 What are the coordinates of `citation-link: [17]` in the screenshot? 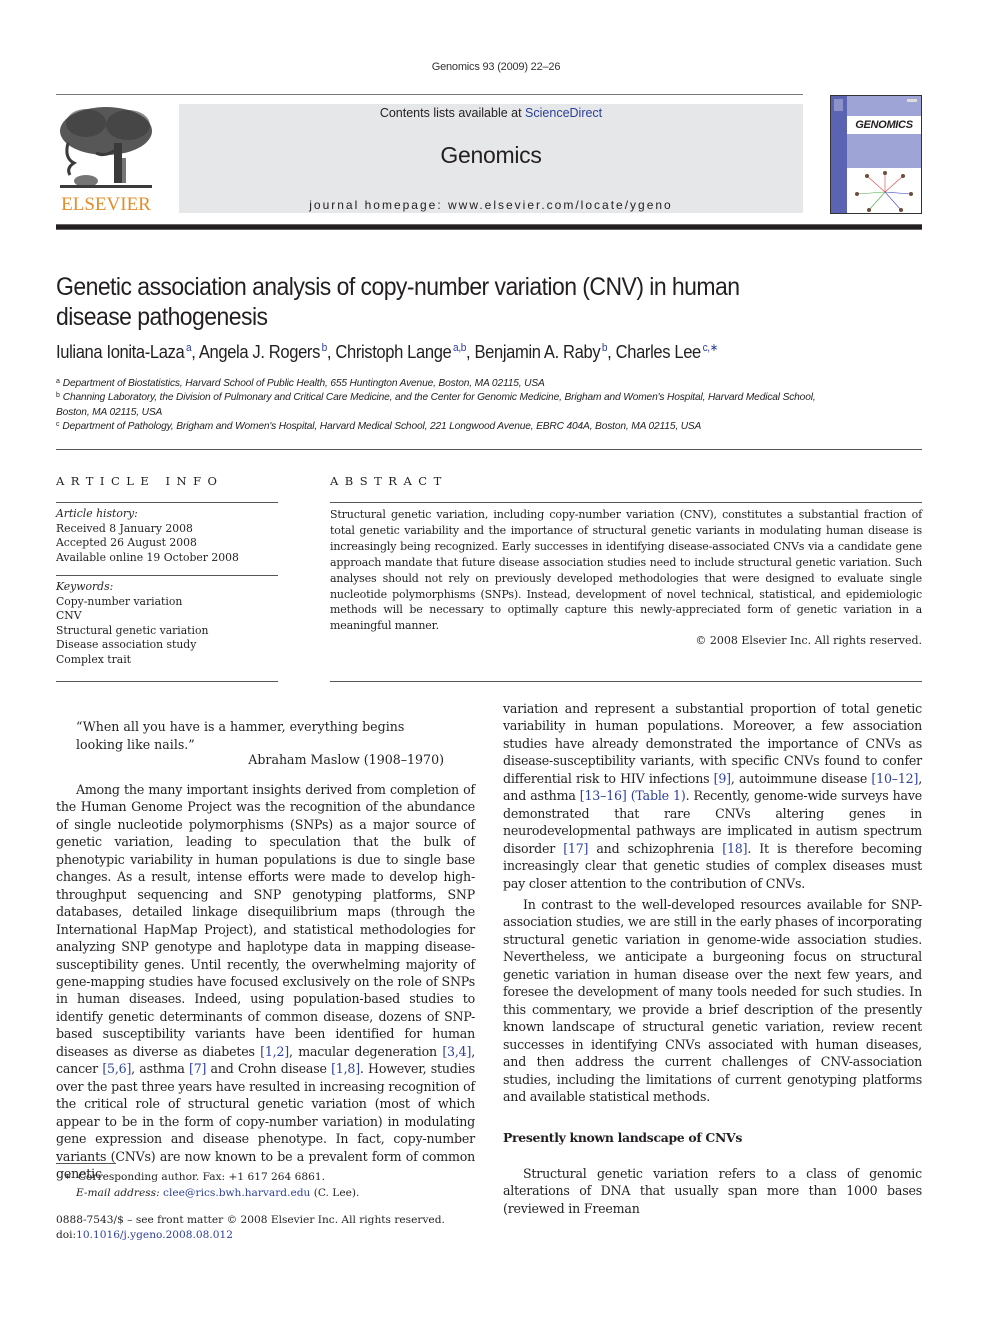 It's located at (575, 848).